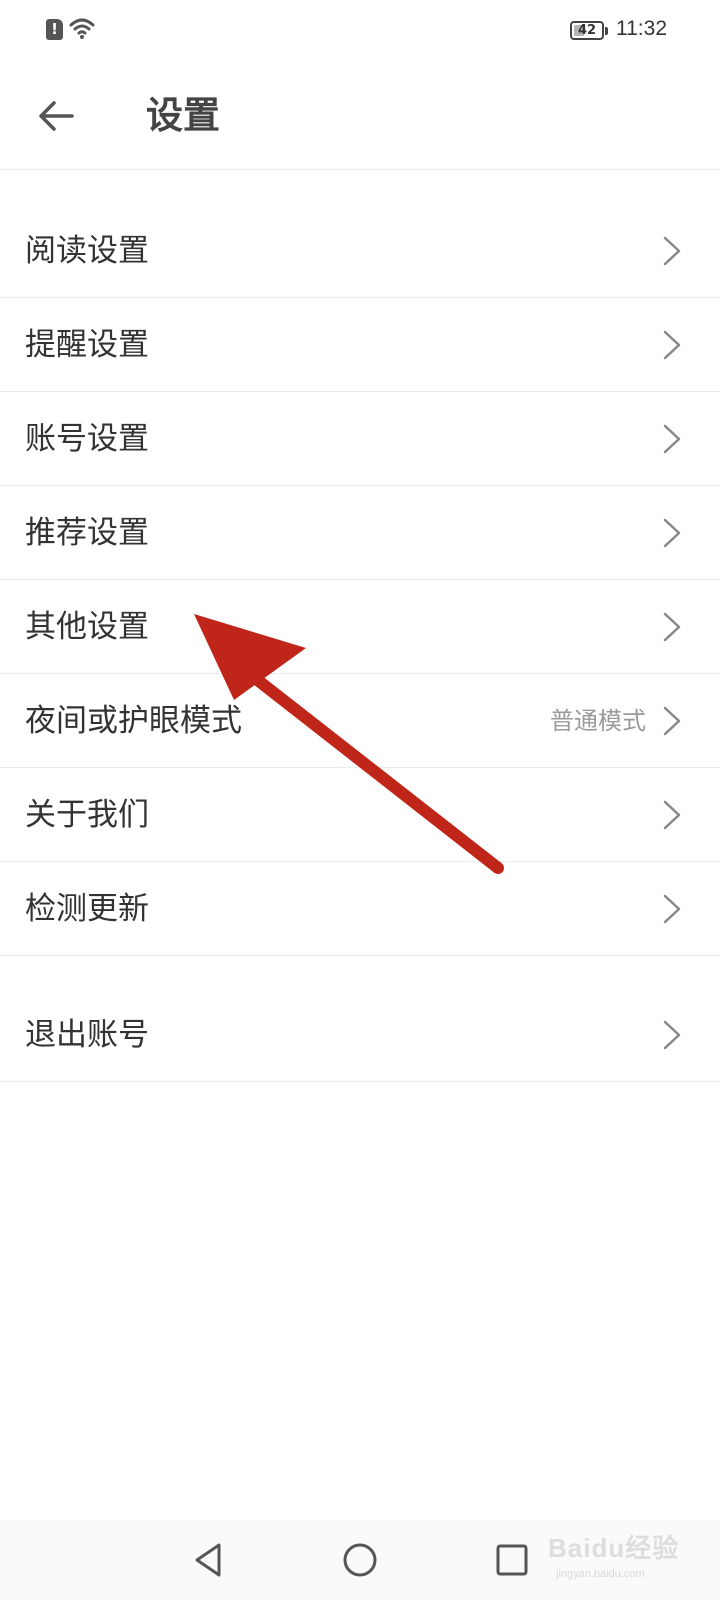  Describe the element at coordinates (360, 627) in the screenshot. I see `settings-item-other: 其他设置` at that location.